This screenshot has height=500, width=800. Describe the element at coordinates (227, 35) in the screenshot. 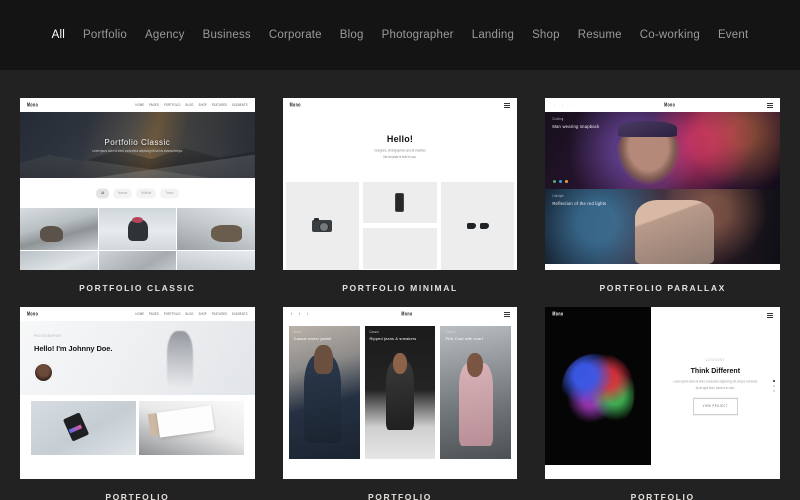

I see `nav-item-business: Business` at that location.